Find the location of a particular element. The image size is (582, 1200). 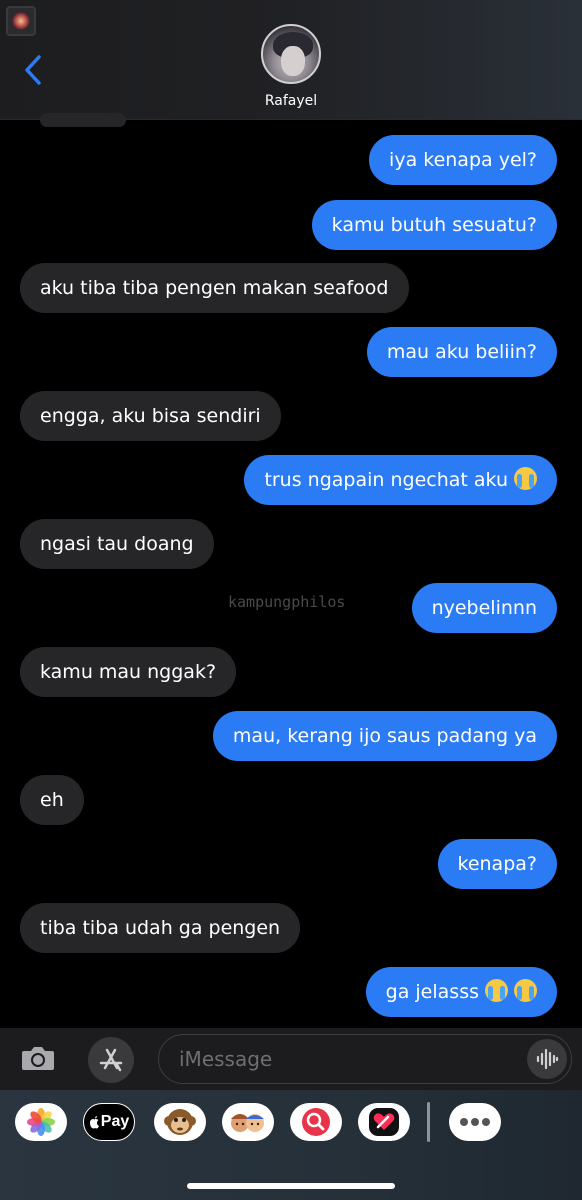

photos-icon is located at coordinates (41, 1122).